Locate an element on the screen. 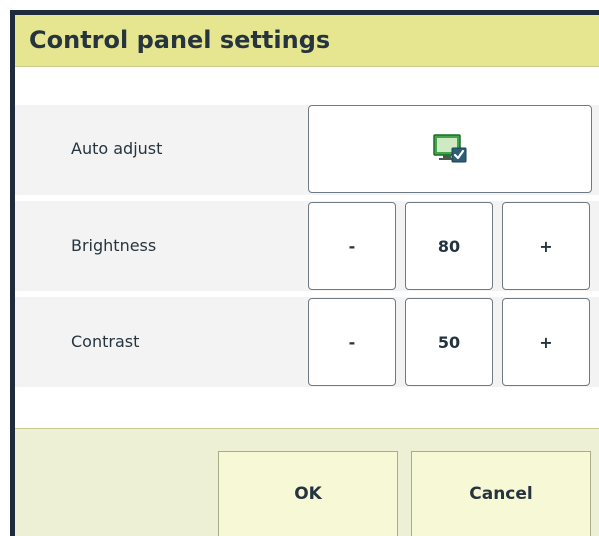 This screenshot has width=599, height=536. ok-button: OK is located at coordinates (308, 493).